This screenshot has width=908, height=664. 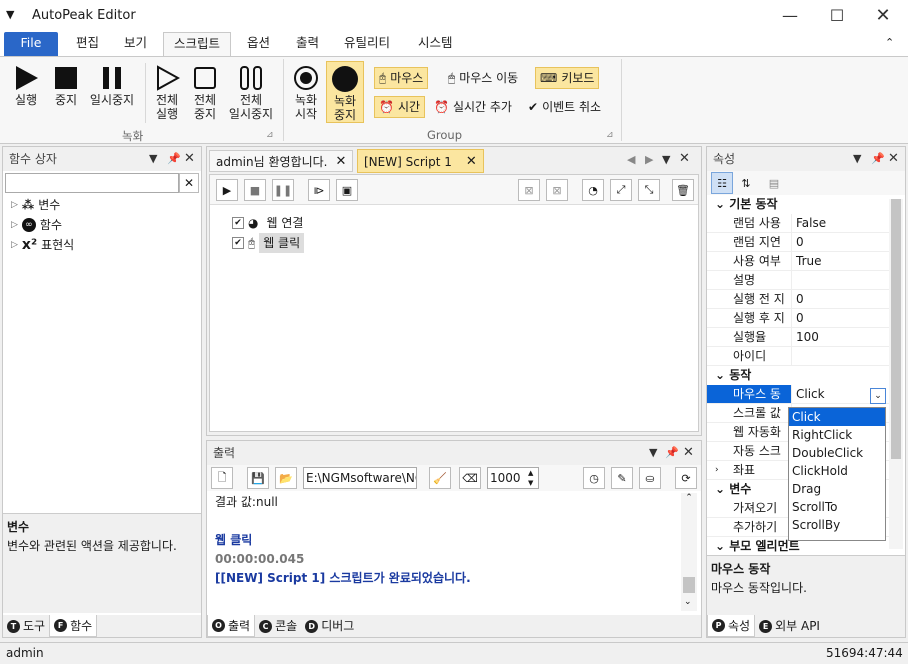 I want to click on prop-row: 실행 전 지 0, so click(x=798, y=299).